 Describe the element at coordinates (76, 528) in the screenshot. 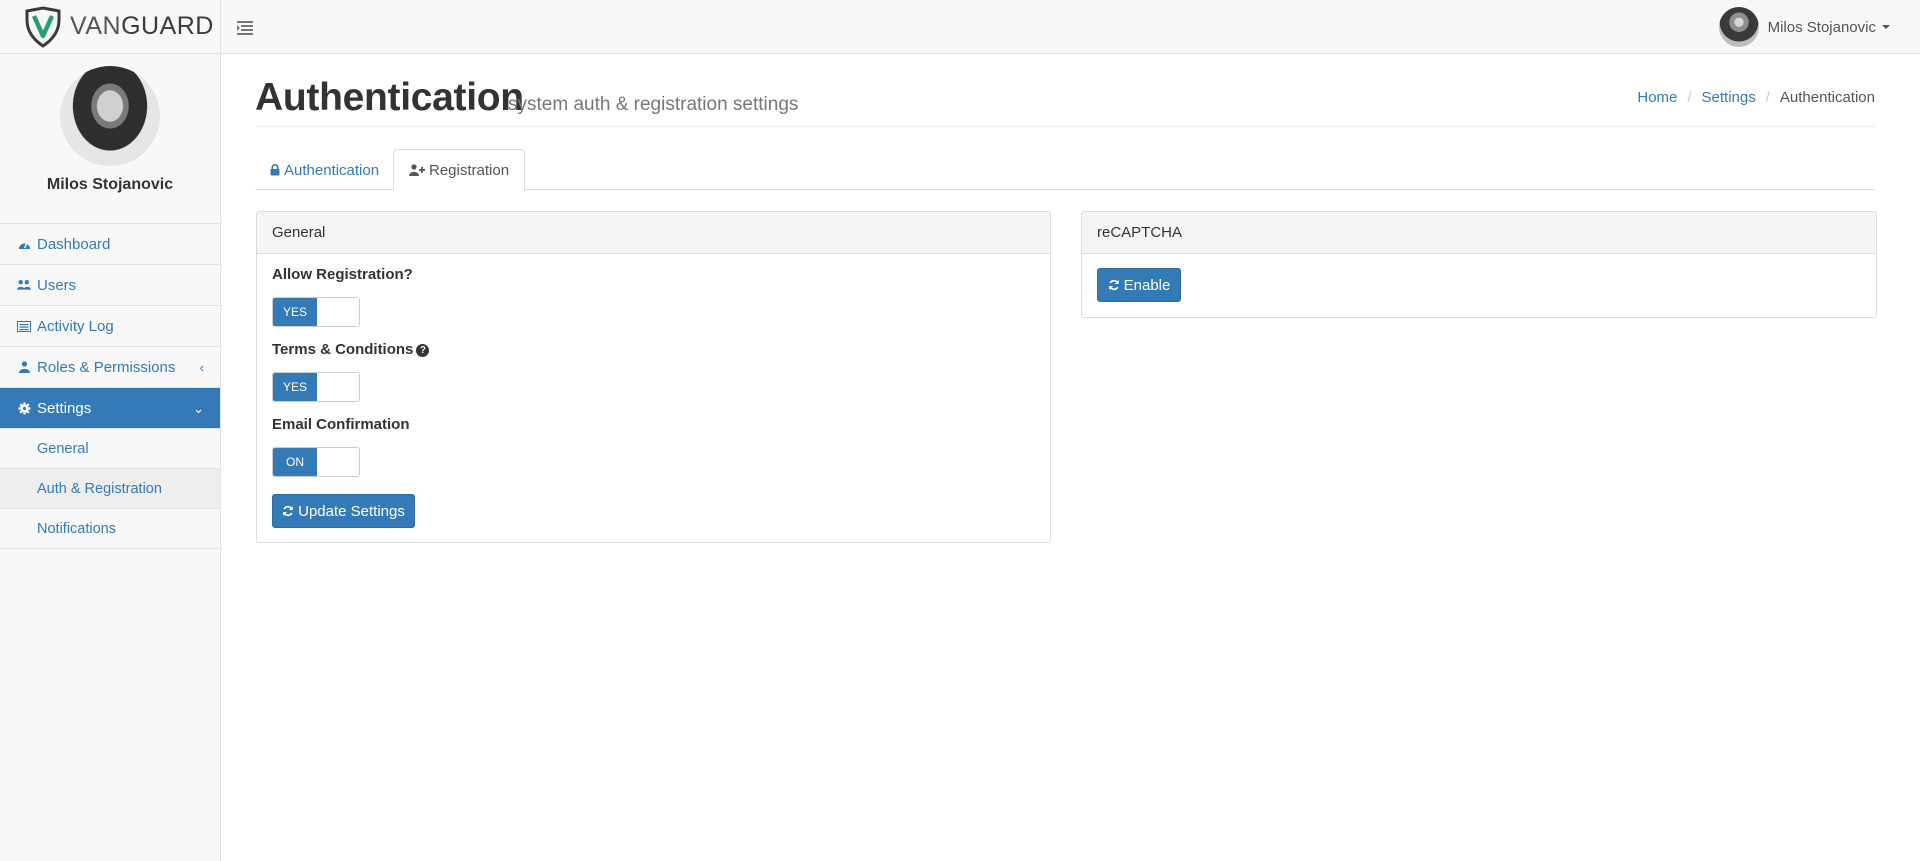

I see `sidebar-subitem-label: Notifications` at that location.